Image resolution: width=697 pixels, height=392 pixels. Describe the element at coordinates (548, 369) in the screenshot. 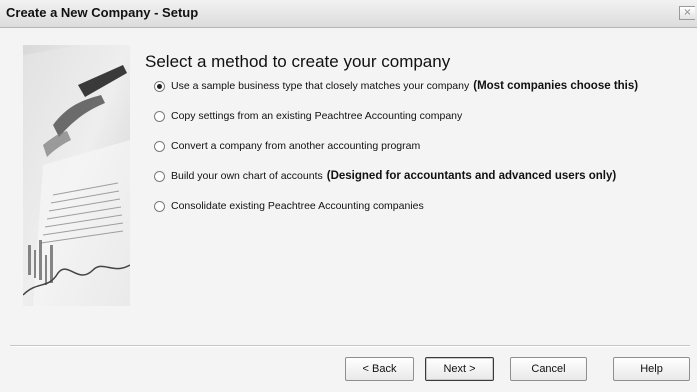

I see `cancel-button: Cancel` at that location.